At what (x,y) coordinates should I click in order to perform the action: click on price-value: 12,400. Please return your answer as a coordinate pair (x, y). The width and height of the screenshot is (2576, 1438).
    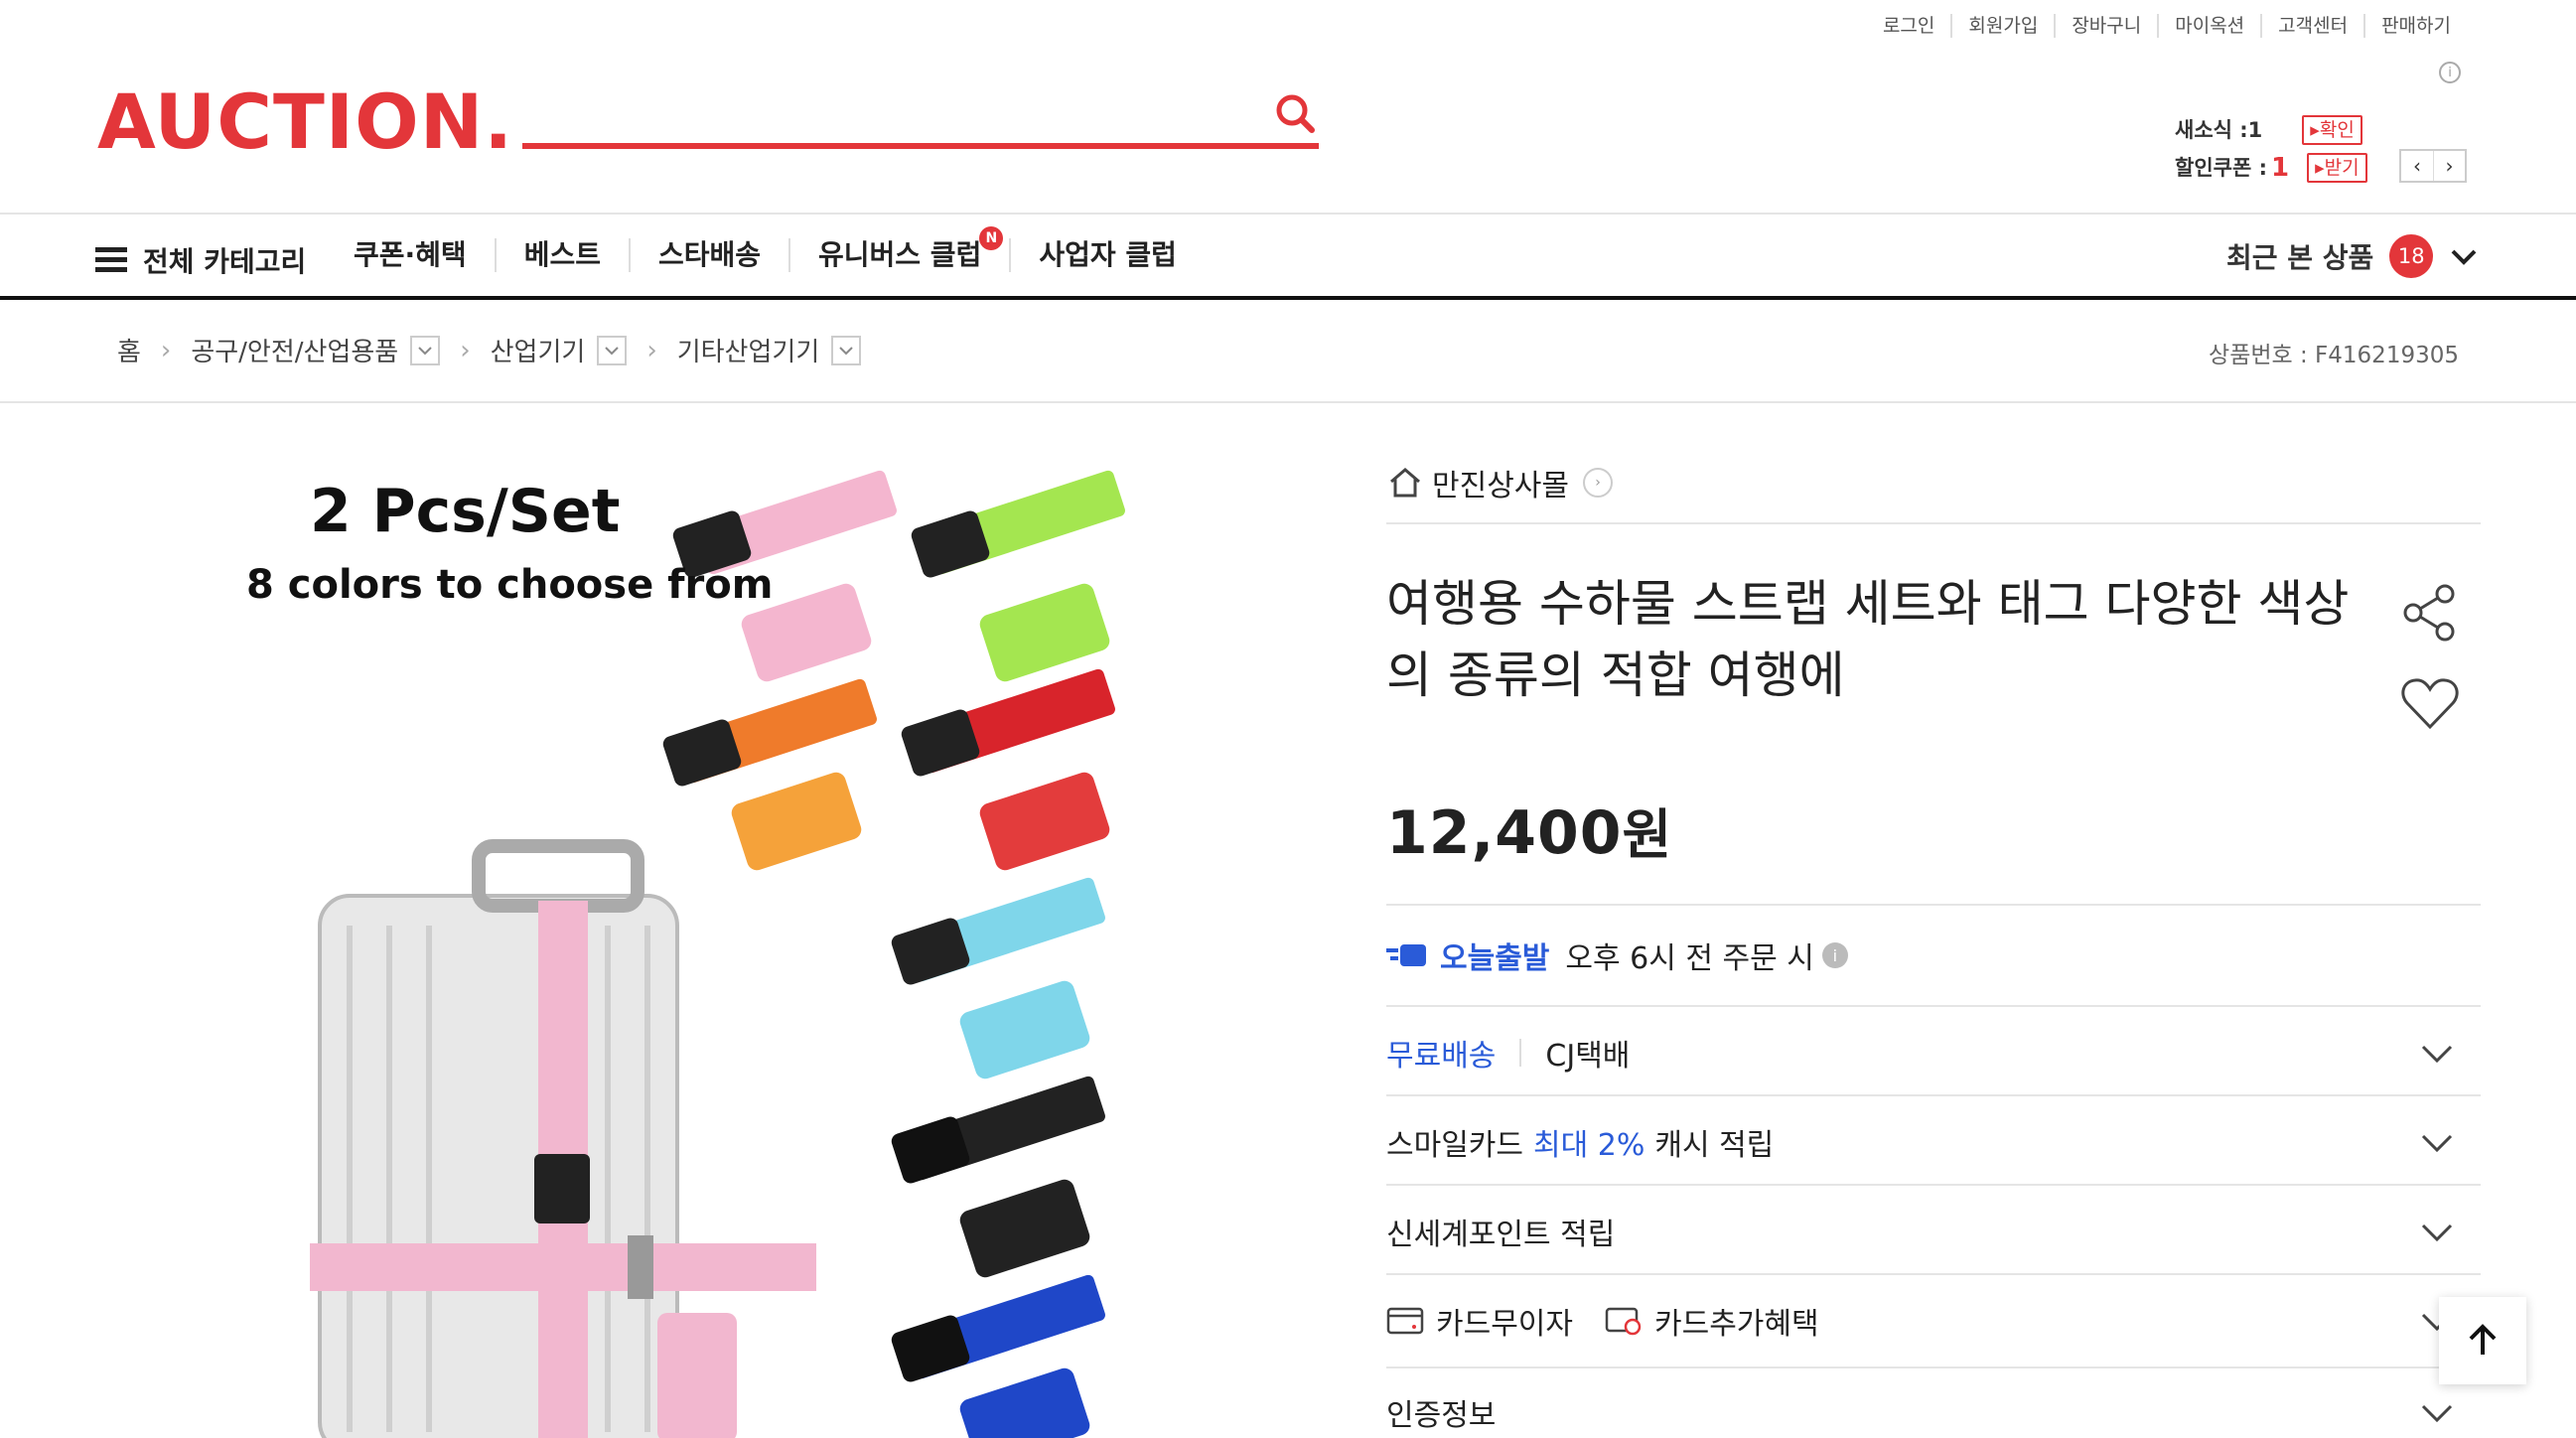
    Looking at the image, I should click on (1504, 833).